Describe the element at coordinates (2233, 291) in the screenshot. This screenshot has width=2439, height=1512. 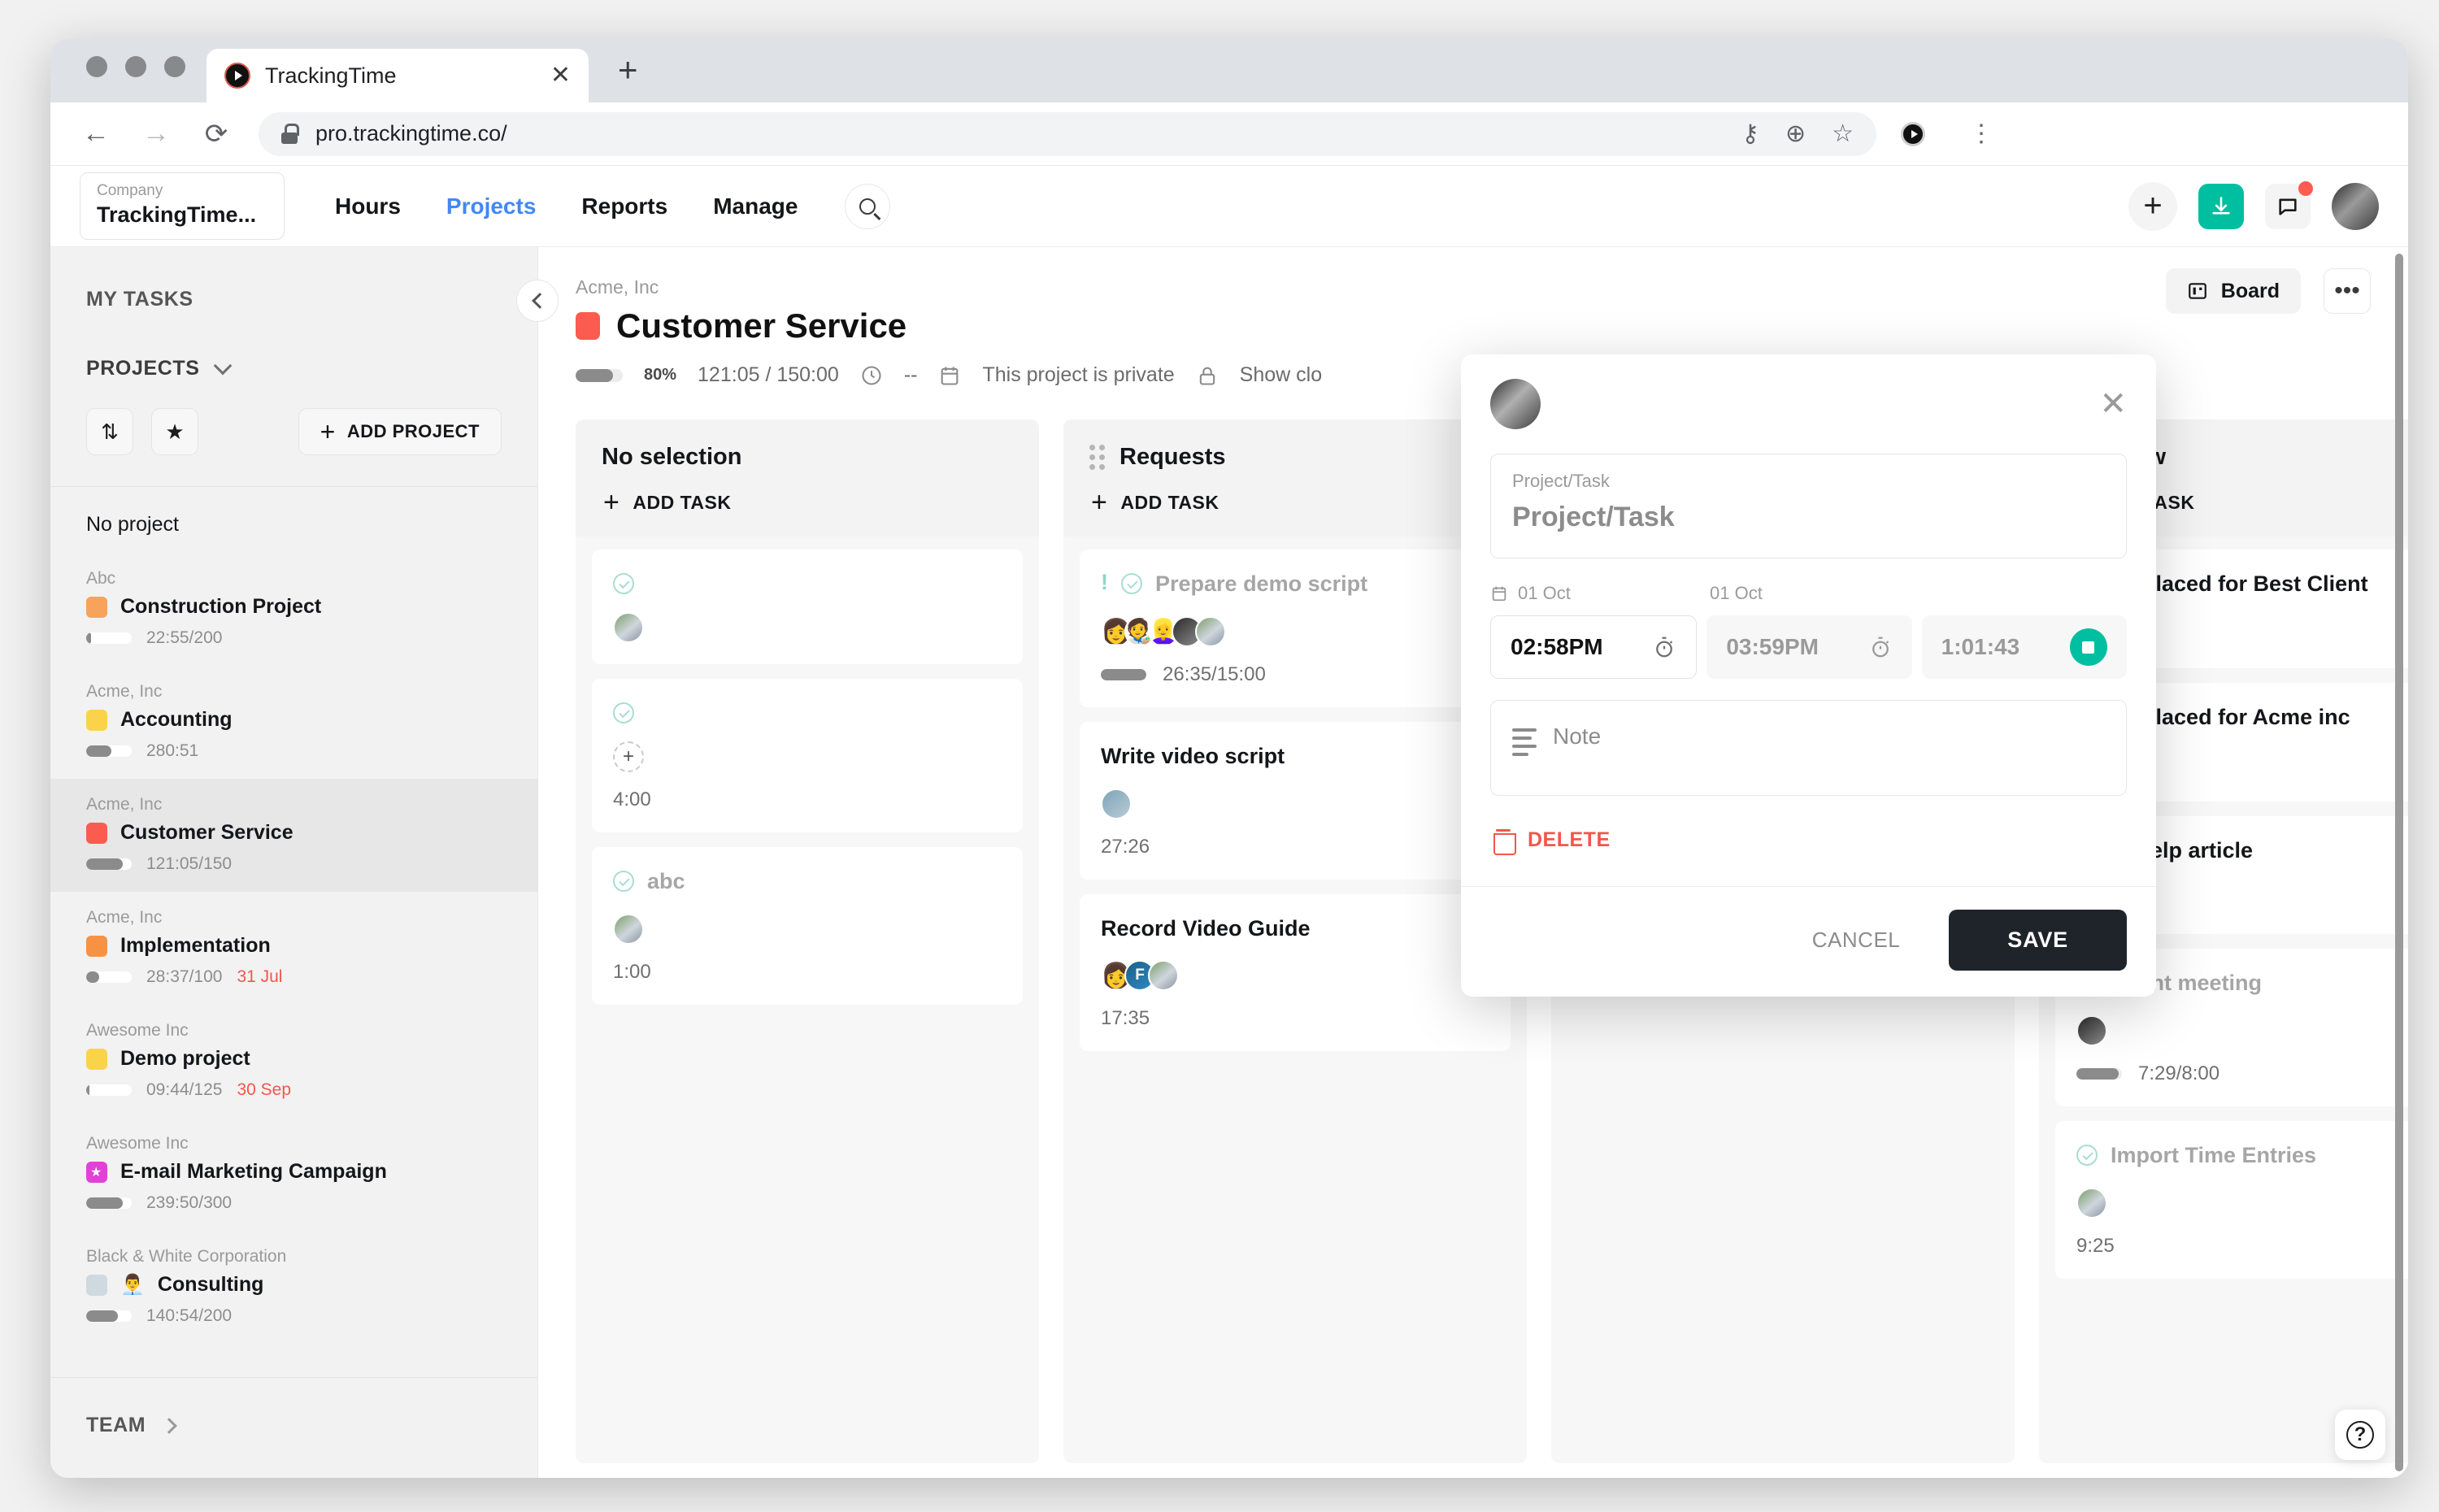
I see `view-board-button: Board` at that location.